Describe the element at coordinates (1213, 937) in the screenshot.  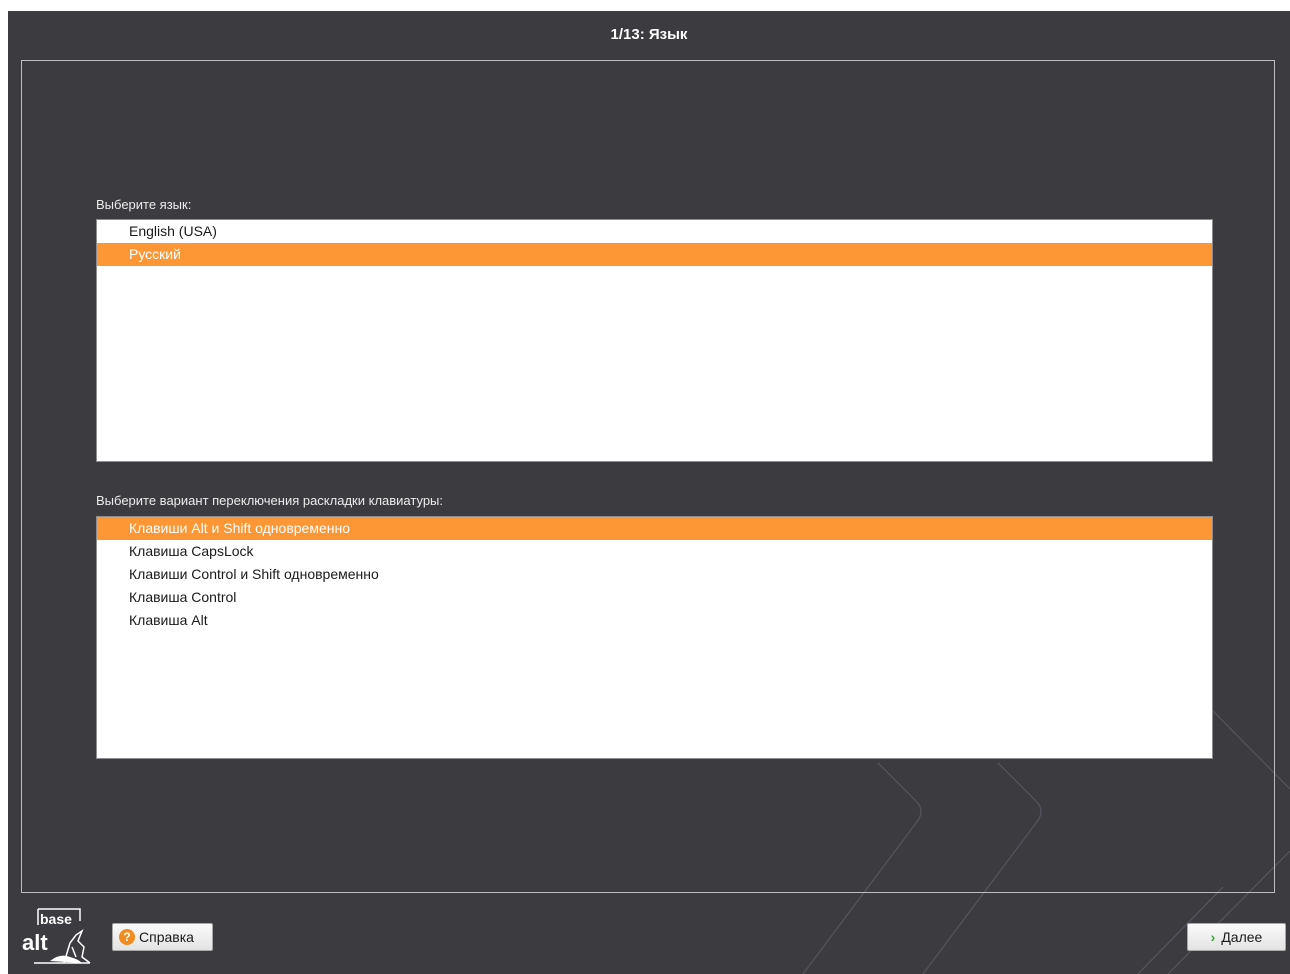
I see `chevron-right-icon: ›` at that location.